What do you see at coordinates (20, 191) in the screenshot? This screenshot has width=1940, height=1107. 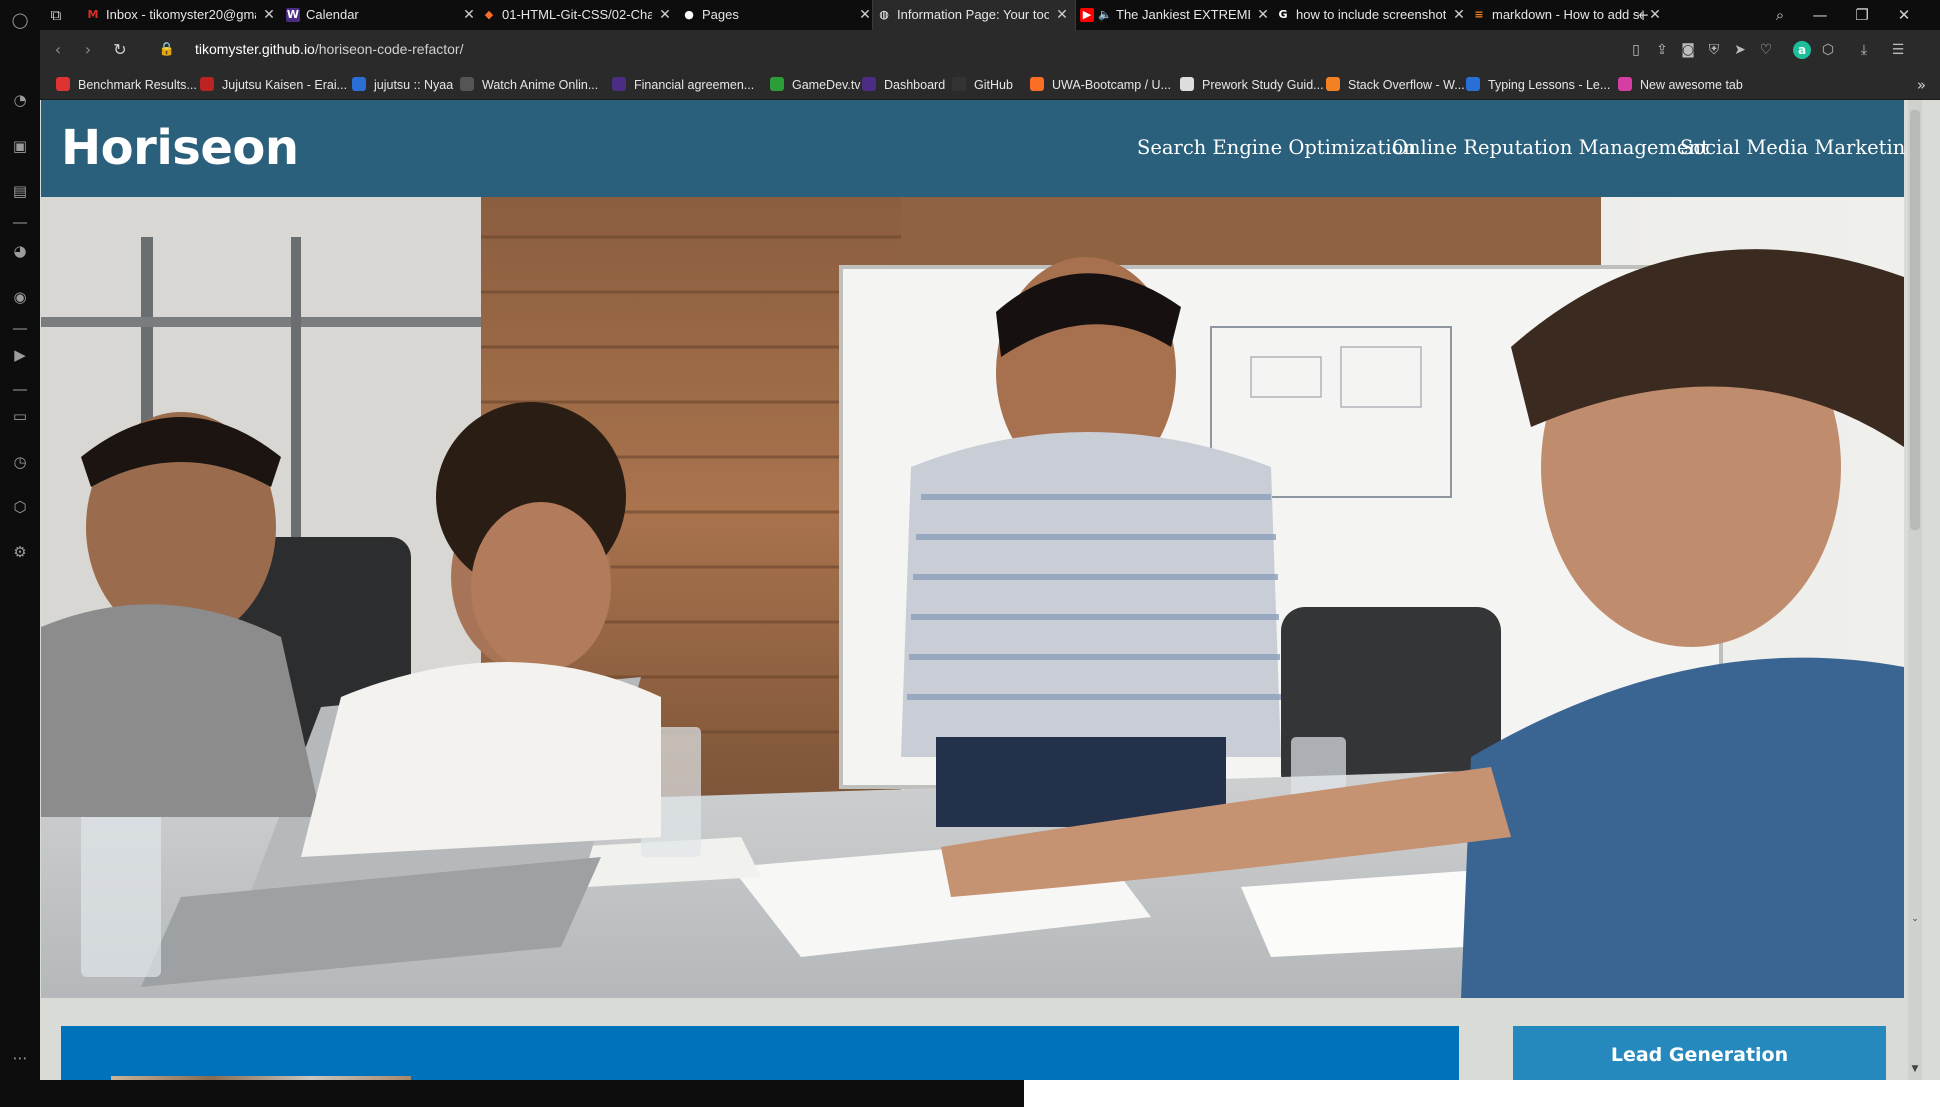 I see `twitch-icon: ▤` at bounding box center [20, 191].